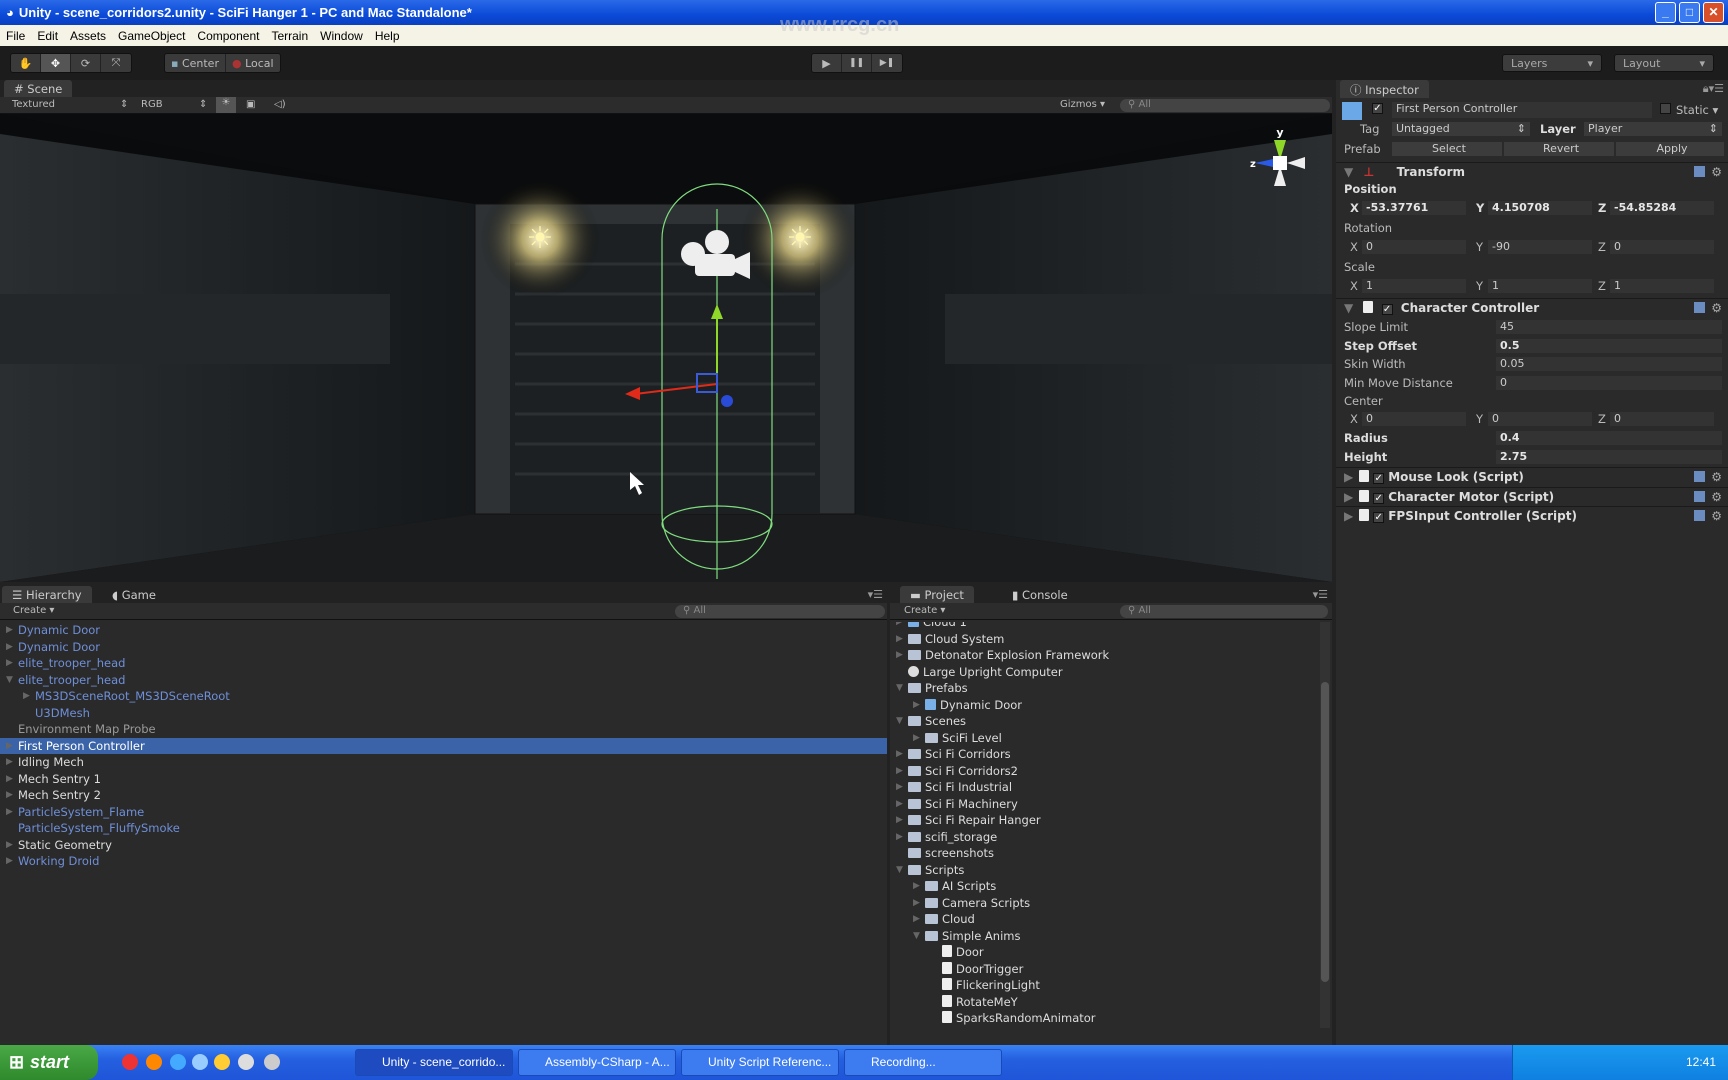  I want to click on scale-x-field: 1, so click(1414, 286).